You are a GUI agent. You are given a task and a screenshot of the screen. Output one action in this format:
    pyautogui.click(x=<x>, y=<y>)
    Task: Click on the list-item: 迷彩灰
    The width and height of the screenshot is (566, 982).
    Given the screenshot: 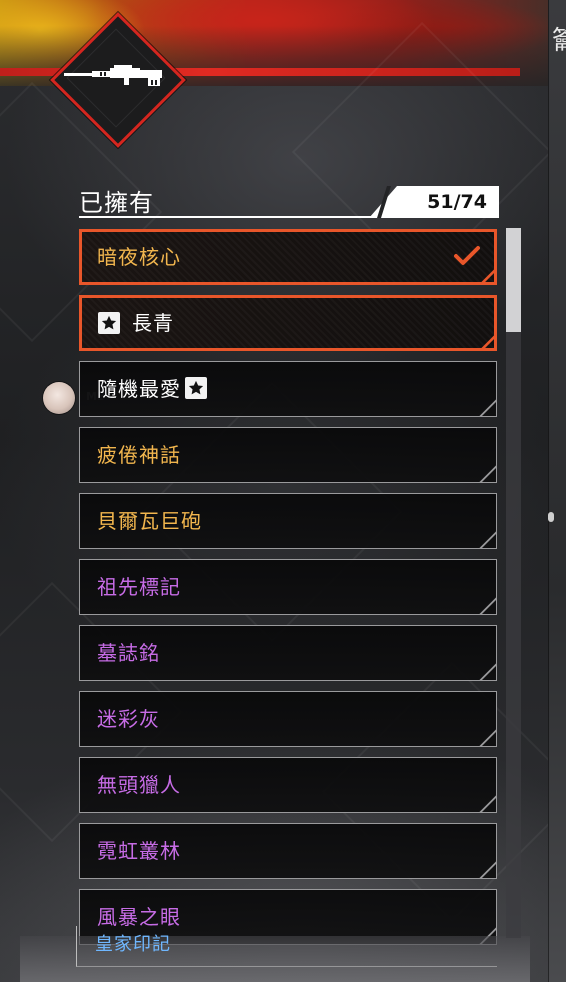 What is the action you would take?
    pyautogui.click(x=288, y=719)
    